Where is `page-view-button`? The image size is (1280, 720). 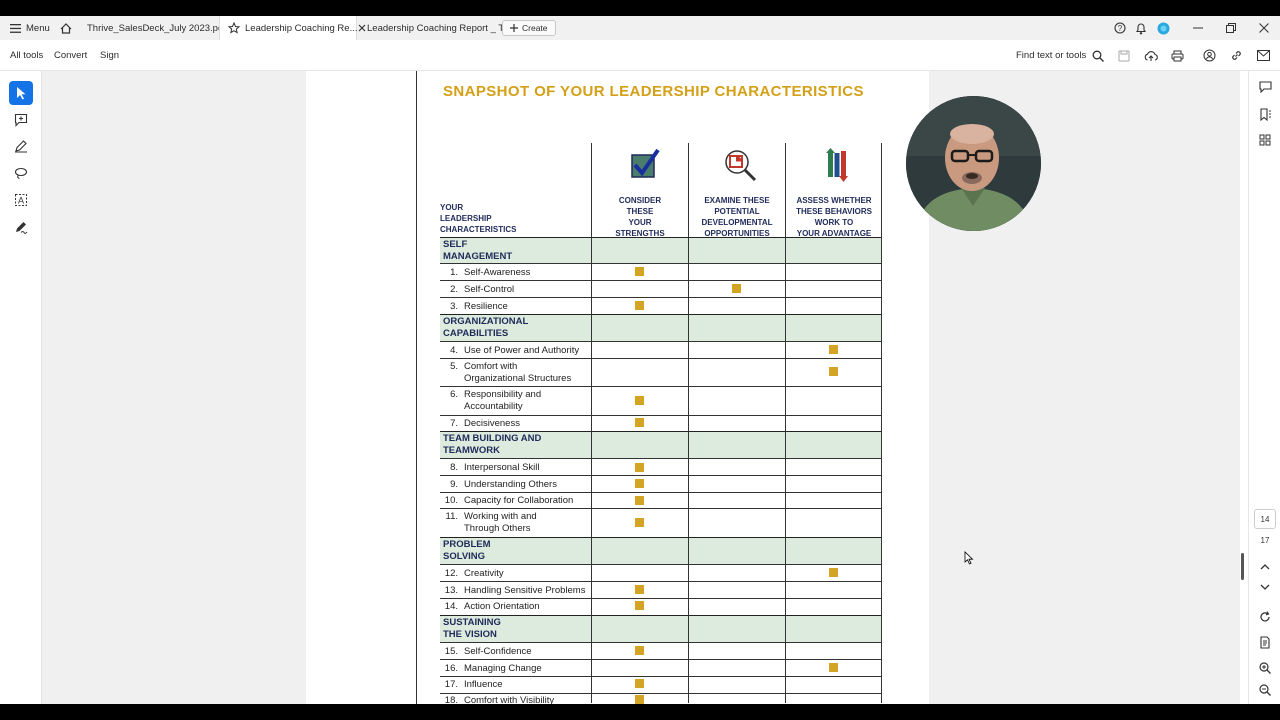 page-view-button is located at coordinates (1265, 642).